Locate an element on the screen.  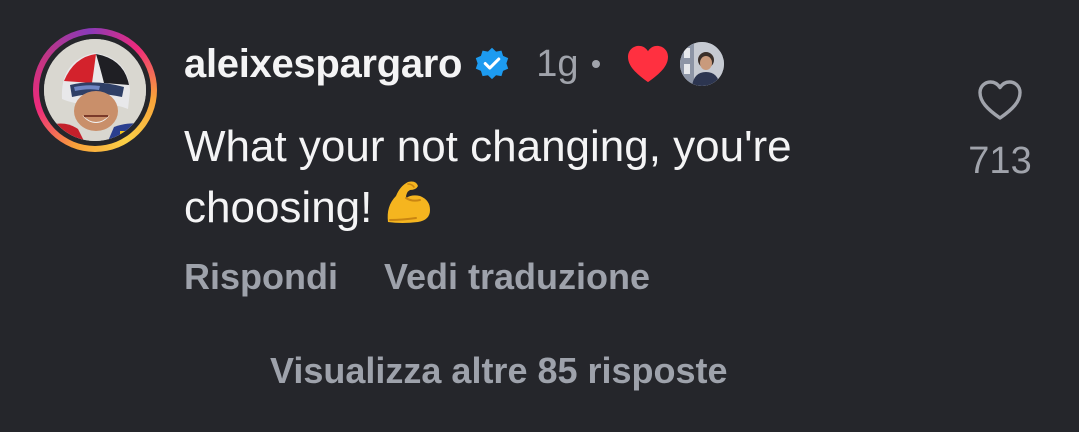
comment-header: aleixespargaro 1g is located at coordinates (454, 64).